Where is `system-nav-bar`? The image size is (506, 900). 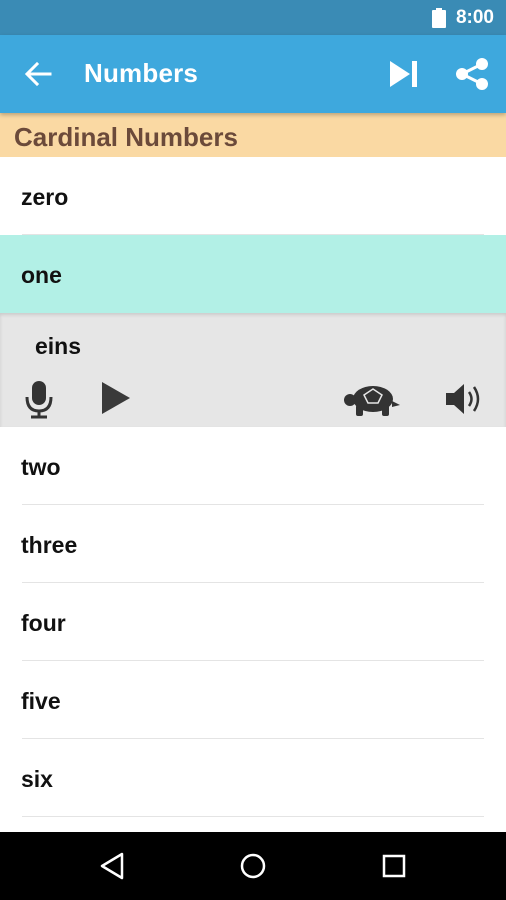 system-nav-bar is located at coordinates (253, 866).